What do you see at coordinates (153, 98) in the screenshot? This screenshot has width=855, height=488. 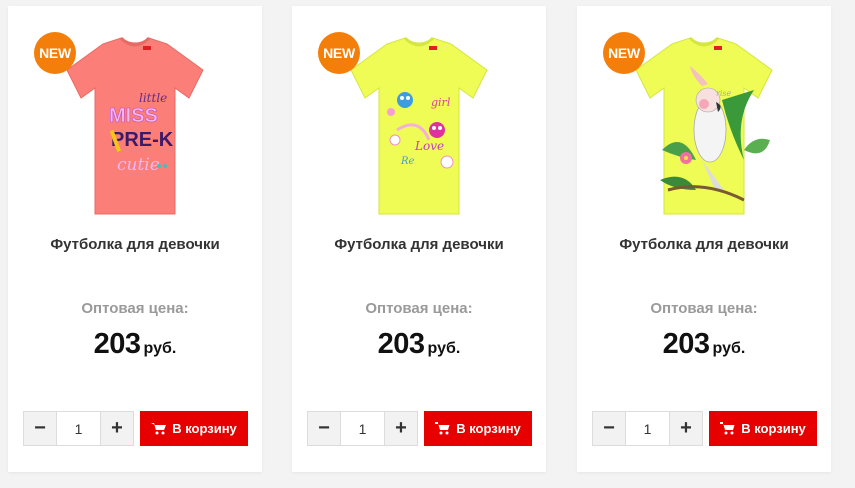 I see `svg-text: little` at bounding box center [153, 98].